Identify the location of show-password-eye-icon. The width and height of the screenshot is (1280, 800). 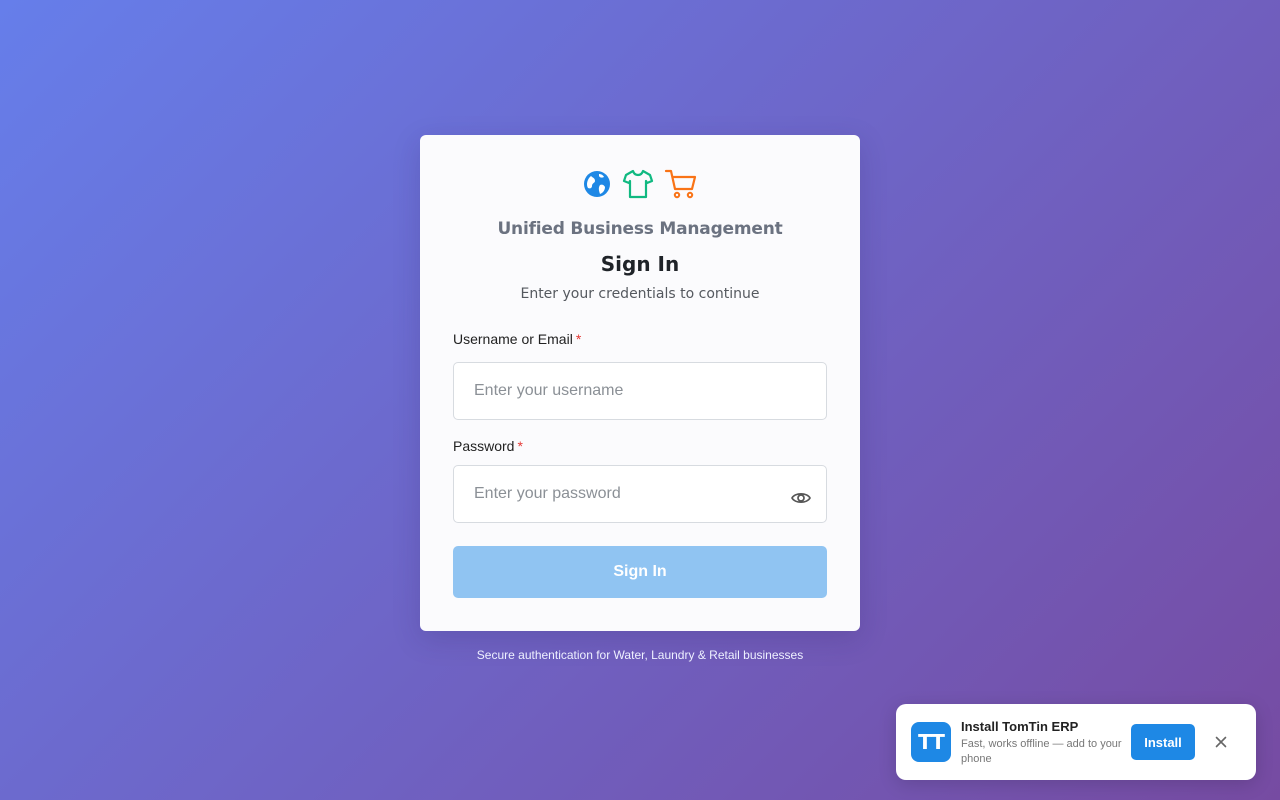
(801, 498).